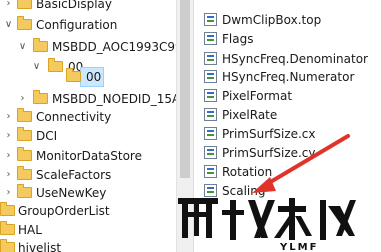 The width and height of the screenshot is (381, 252). What do you see at coordinates (298, 247) in the screenshot?
I see `watermark-text: YLMF` at bounding box center [298, 247].